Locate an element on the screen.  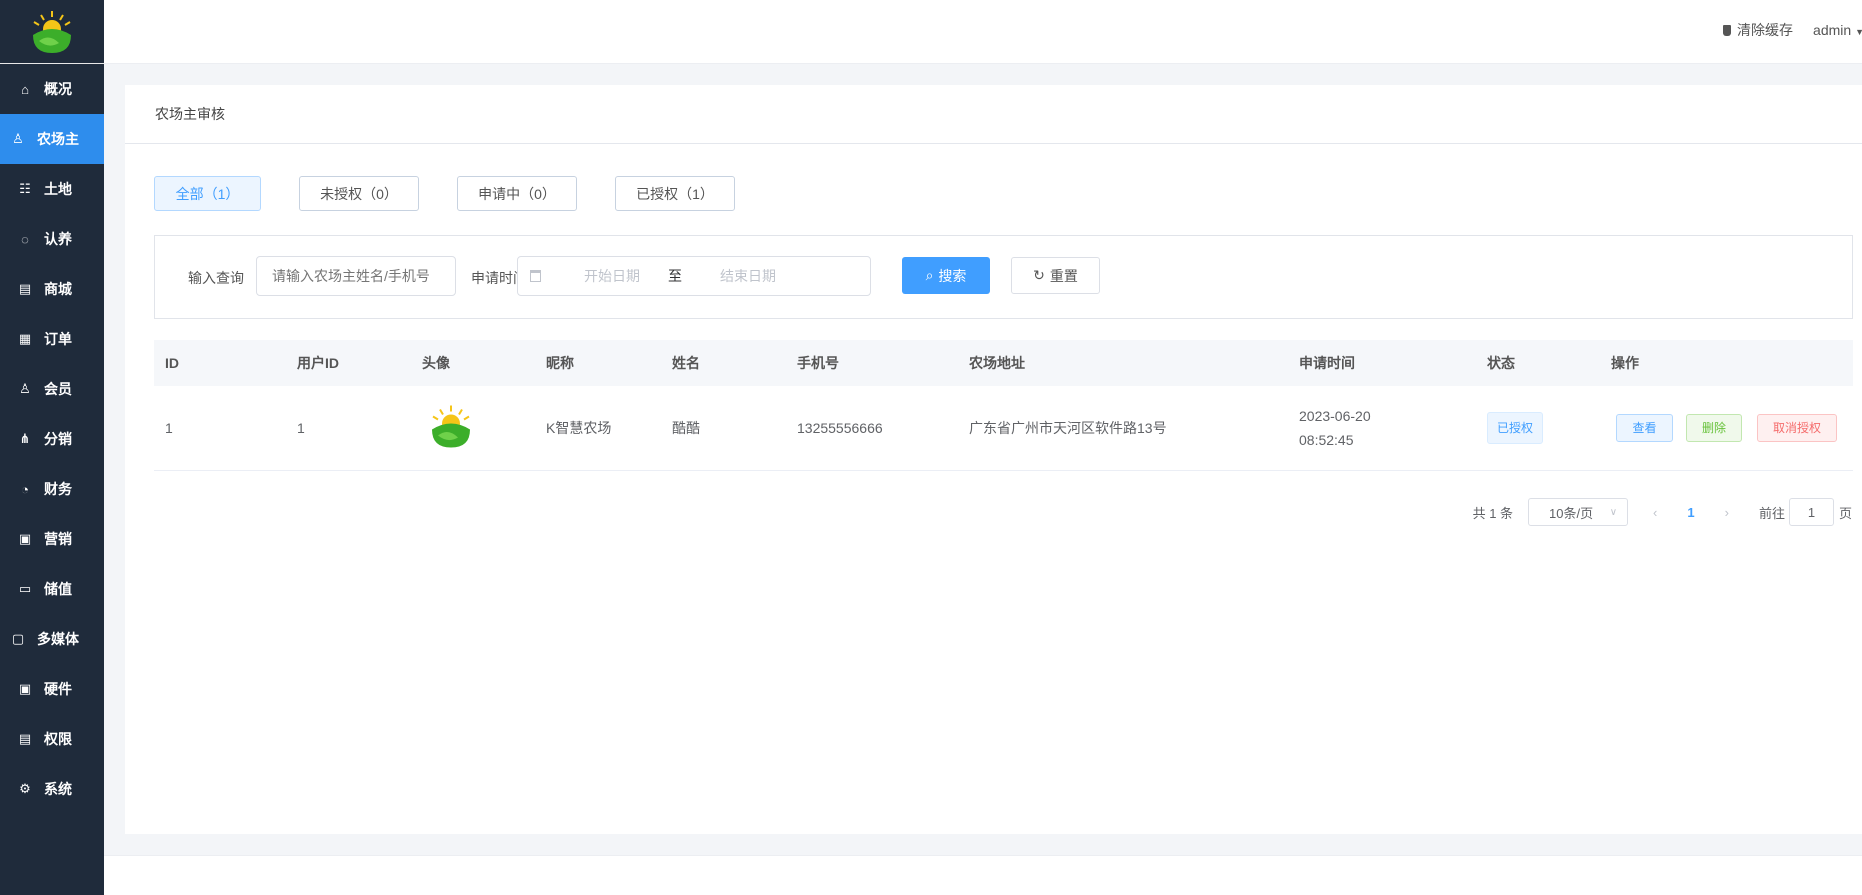
user-menu: admin ▼ is located at coordinates (1837, 30).